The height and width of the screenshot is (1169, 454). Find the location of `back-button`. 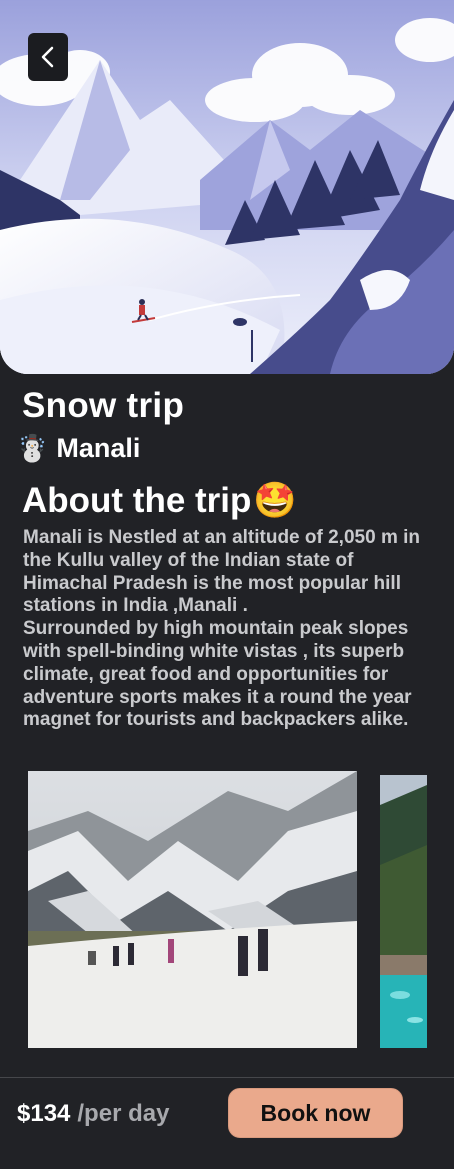

back-button is located at coordinates (48, 57).